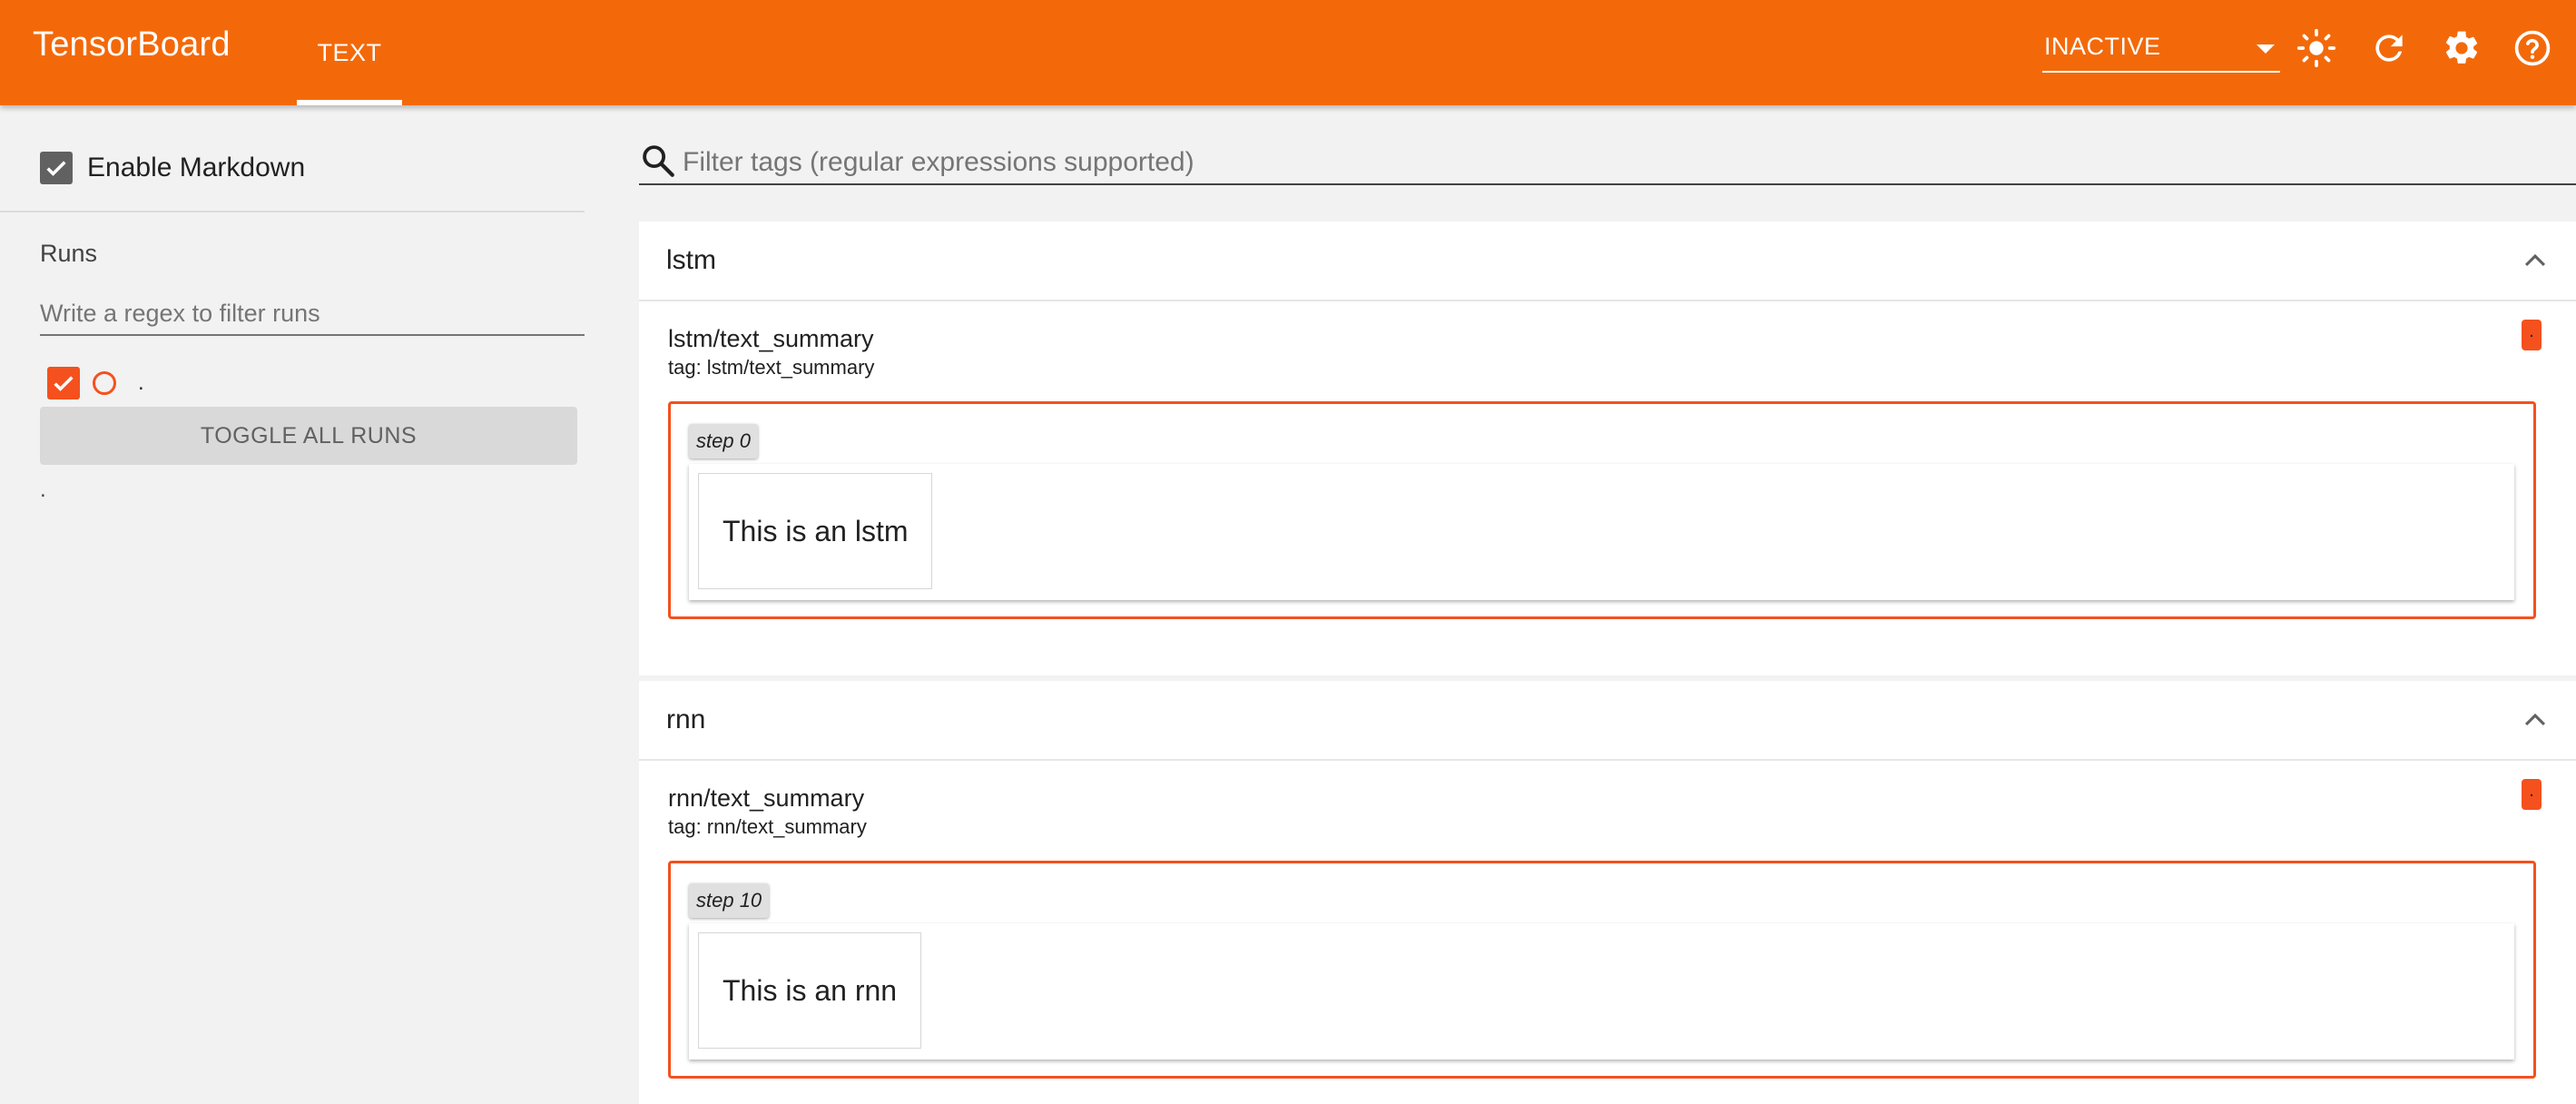 This screenshot has height=1104, width=2576. I want to click on top-app-bar: TensorBoard TEXT INACTIVE, so click(1288, 53).